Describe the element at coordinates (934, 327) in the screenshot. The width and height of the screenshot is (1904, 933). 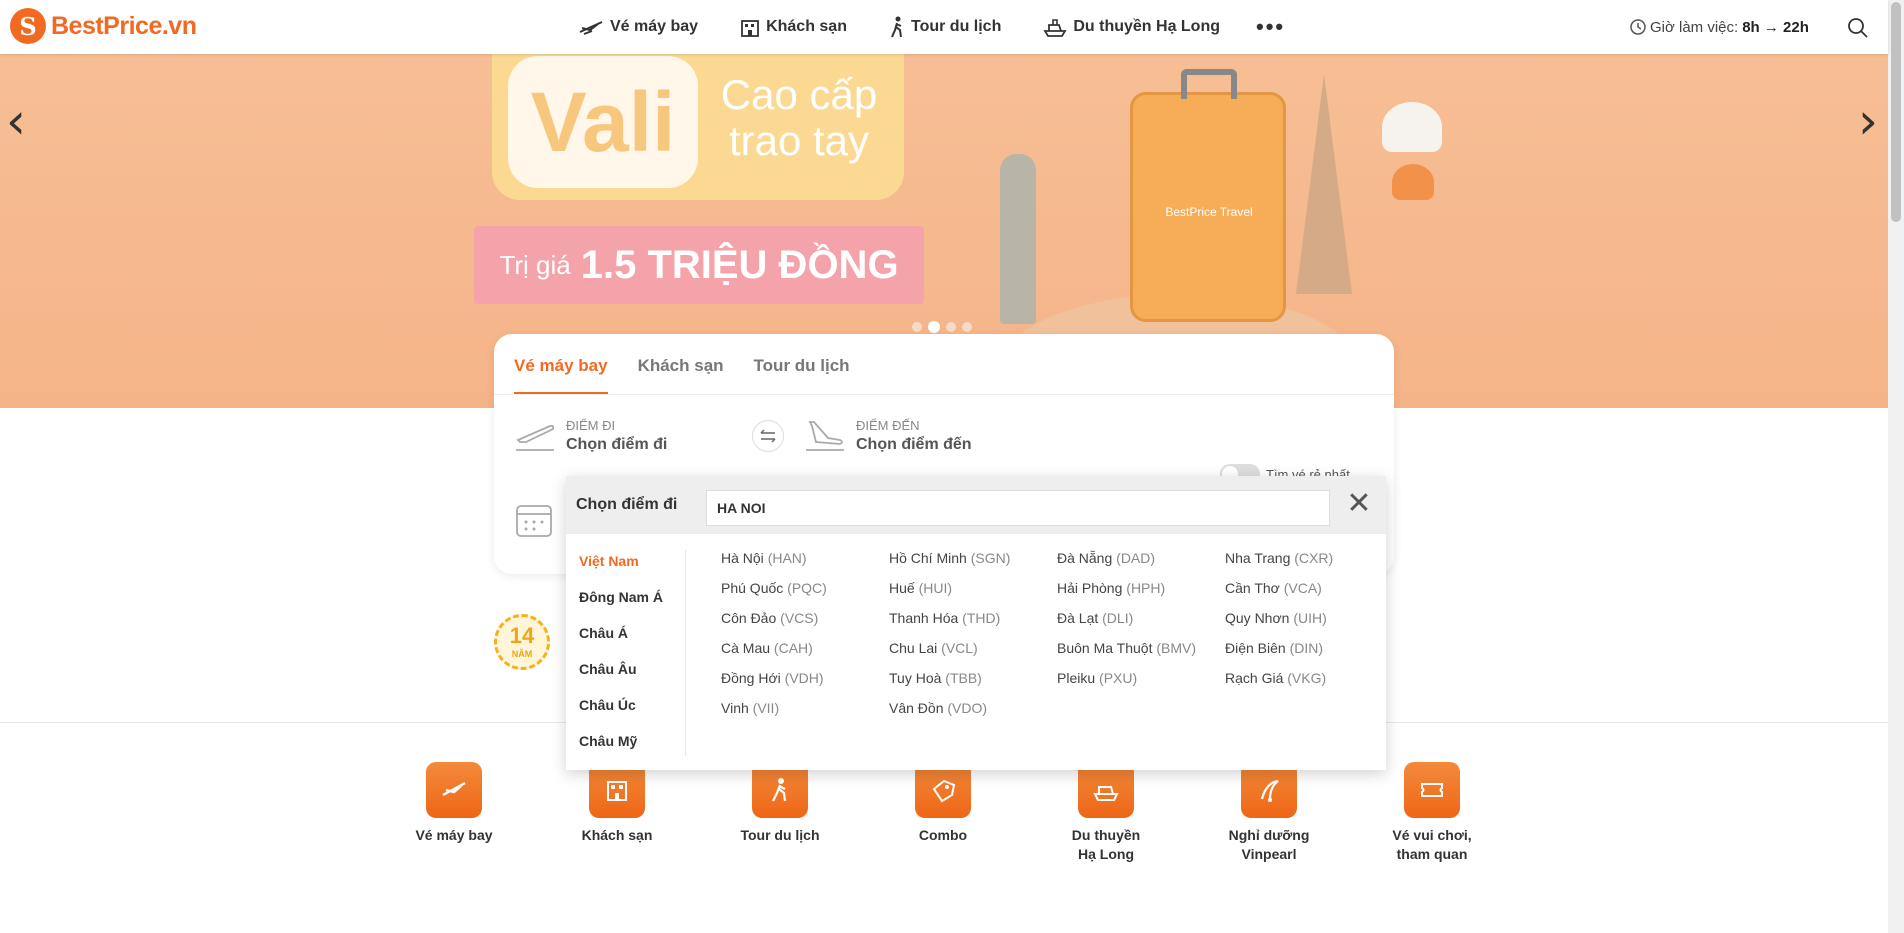
I see `carousel-dot-active` at that location.